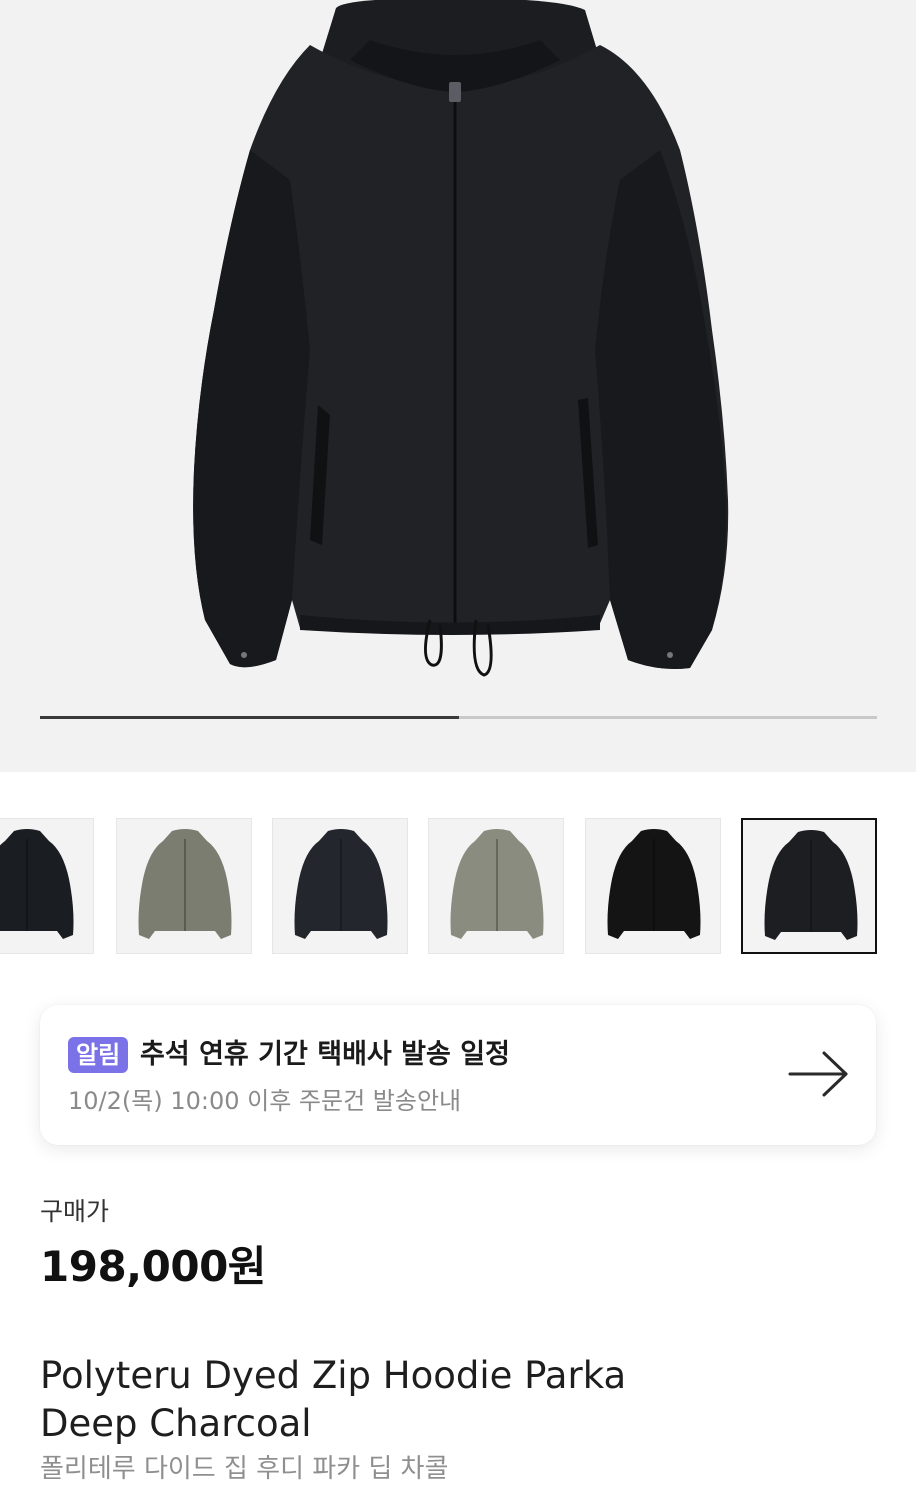  I want to click on thumbnail-strip, so click(458, 886).